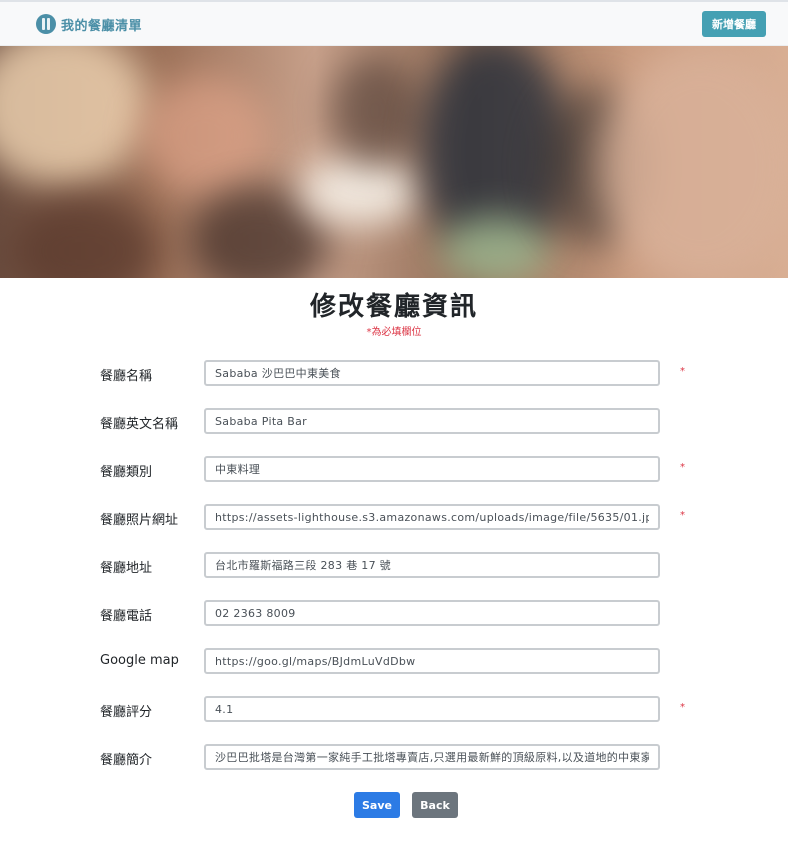 This screenshot has width=788, height=842. What do you see at coordinates (377, 805) in the screenshot?
I see `save-button: Save` at bounding box center [377, 805].